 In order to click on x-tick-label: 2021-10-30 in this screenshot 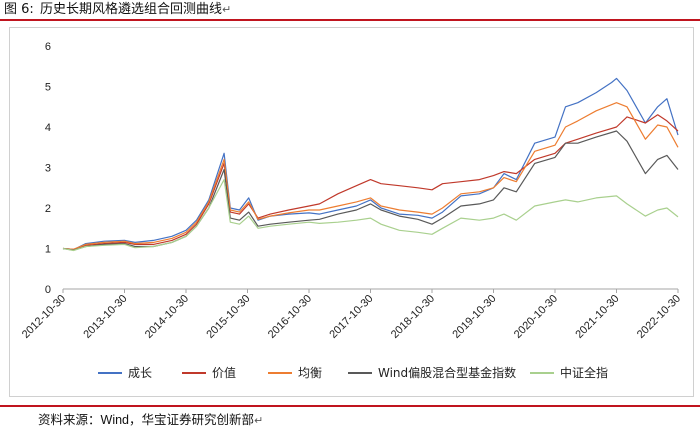, I will do `click(597, 317)`.